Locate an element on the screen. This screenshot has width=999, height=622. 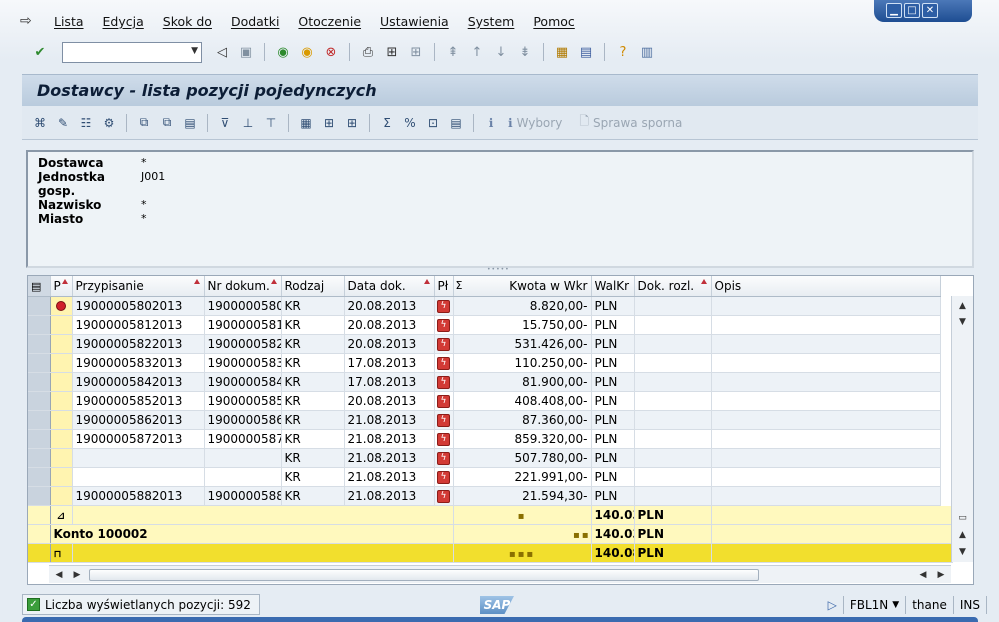
next-page-icon: ↓ is located at coordinates (501, 52).